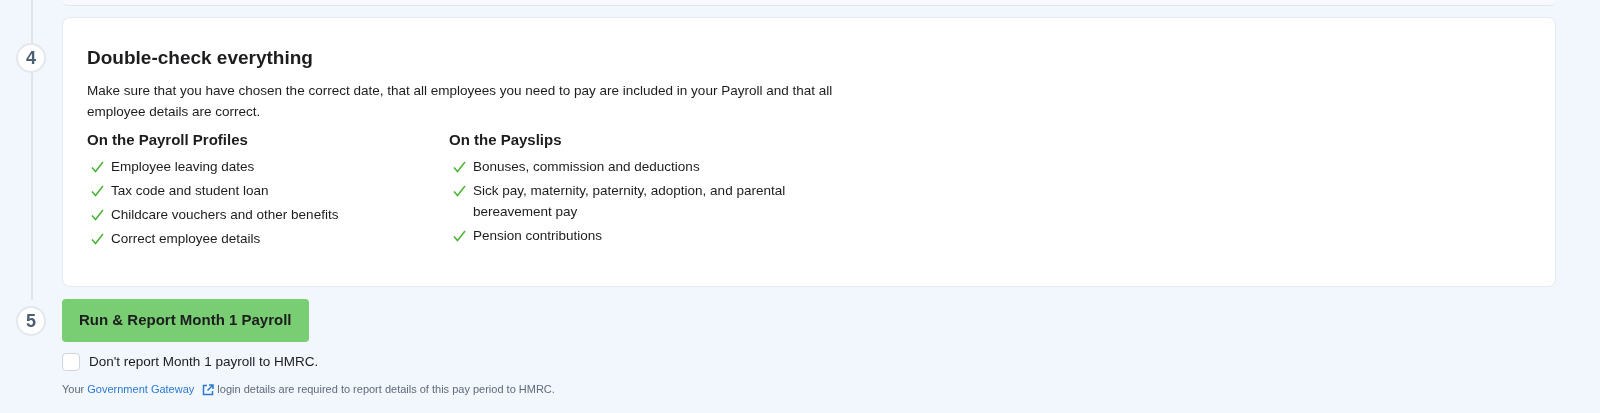 This screenshot has height=413, width=1600. I want to click on step-title: Double-check everything, so click(200, 58).